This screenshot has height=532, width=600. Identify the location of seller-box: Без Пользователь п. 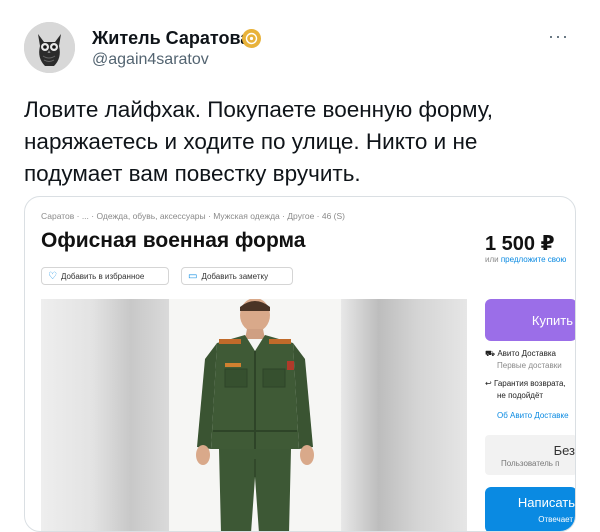
(530, 455).